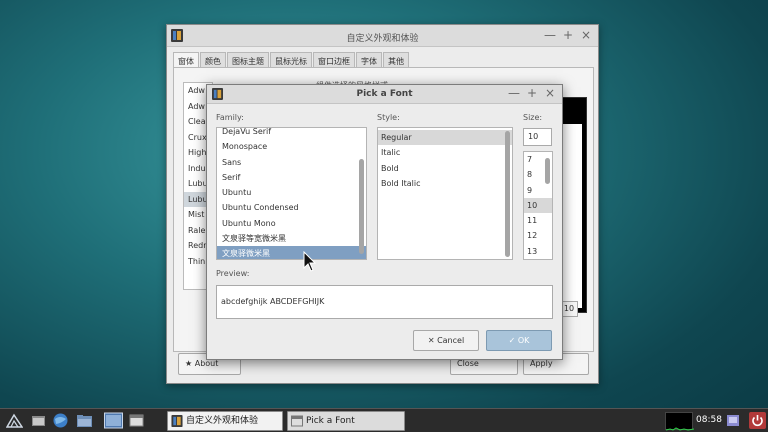 The height and width of the screenshot is (432, 768). Describe the element at coordinates (709, 420) in the screenshot. I see `clock: 08:58` at that location.